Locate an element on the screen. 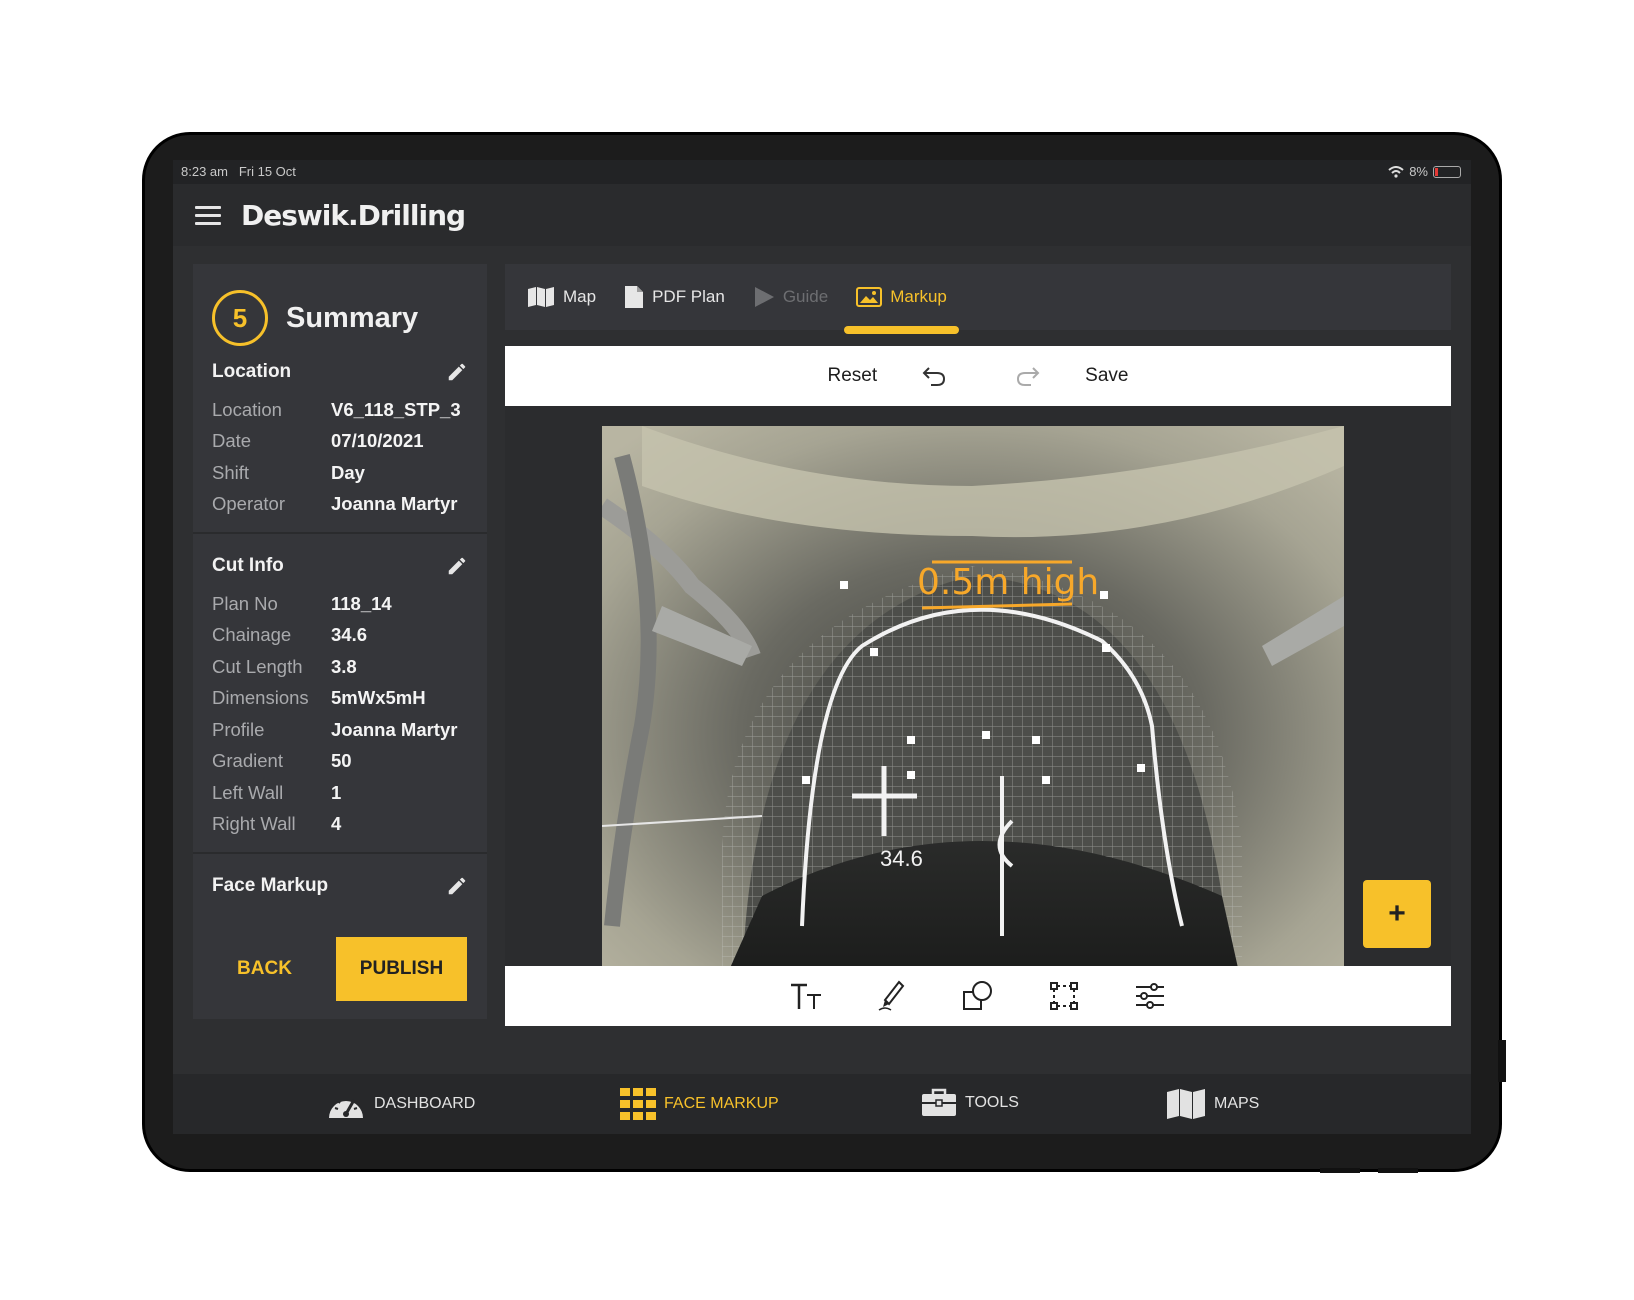 The height and width of the screenshot is (1300, 1634). text-tool-icon is located at coordinates (806, 996).